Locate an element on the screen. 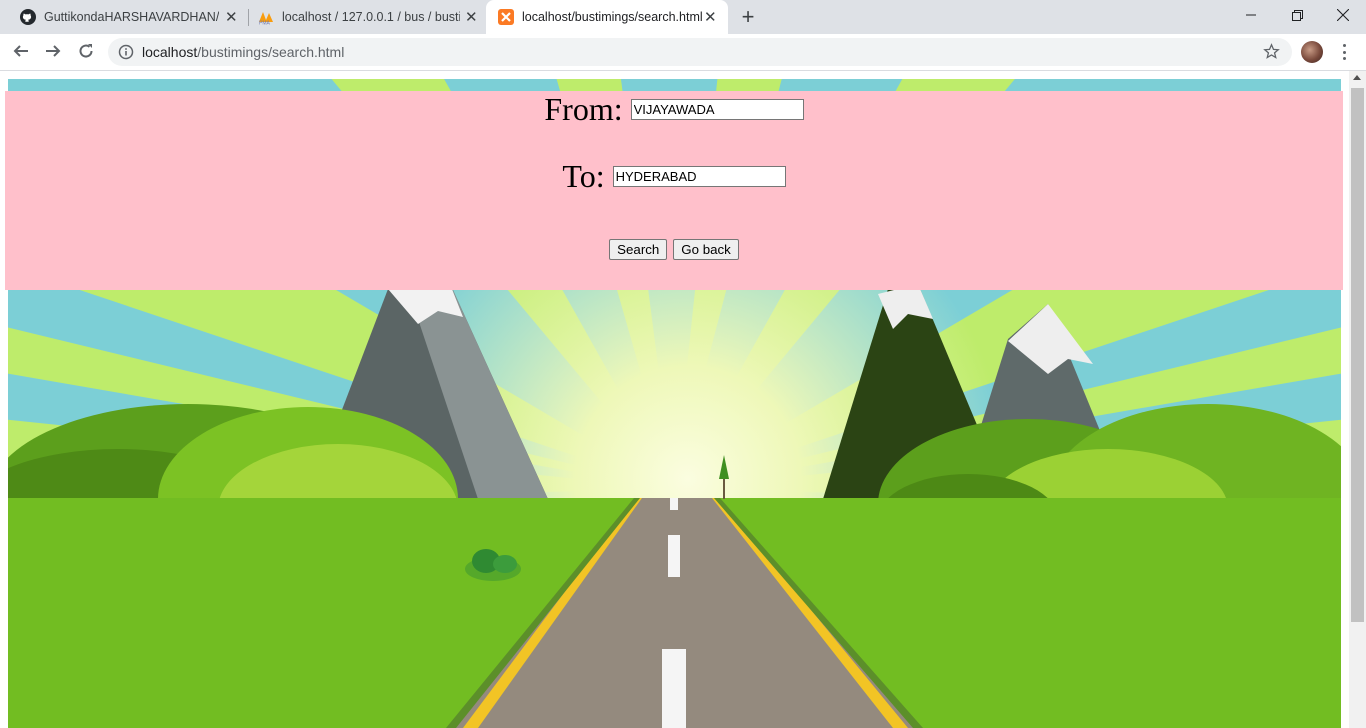 The image size is (1366, 728). forward-arrow-icon is located at coordinates (53, 51).